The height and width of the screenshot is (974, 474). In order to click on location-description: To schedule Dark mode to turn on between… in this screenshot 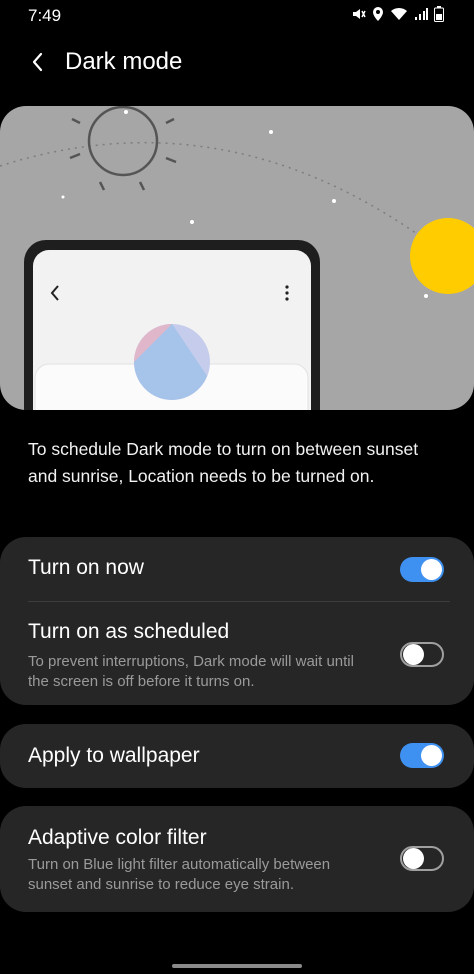, I will do `click(223, 462)`.